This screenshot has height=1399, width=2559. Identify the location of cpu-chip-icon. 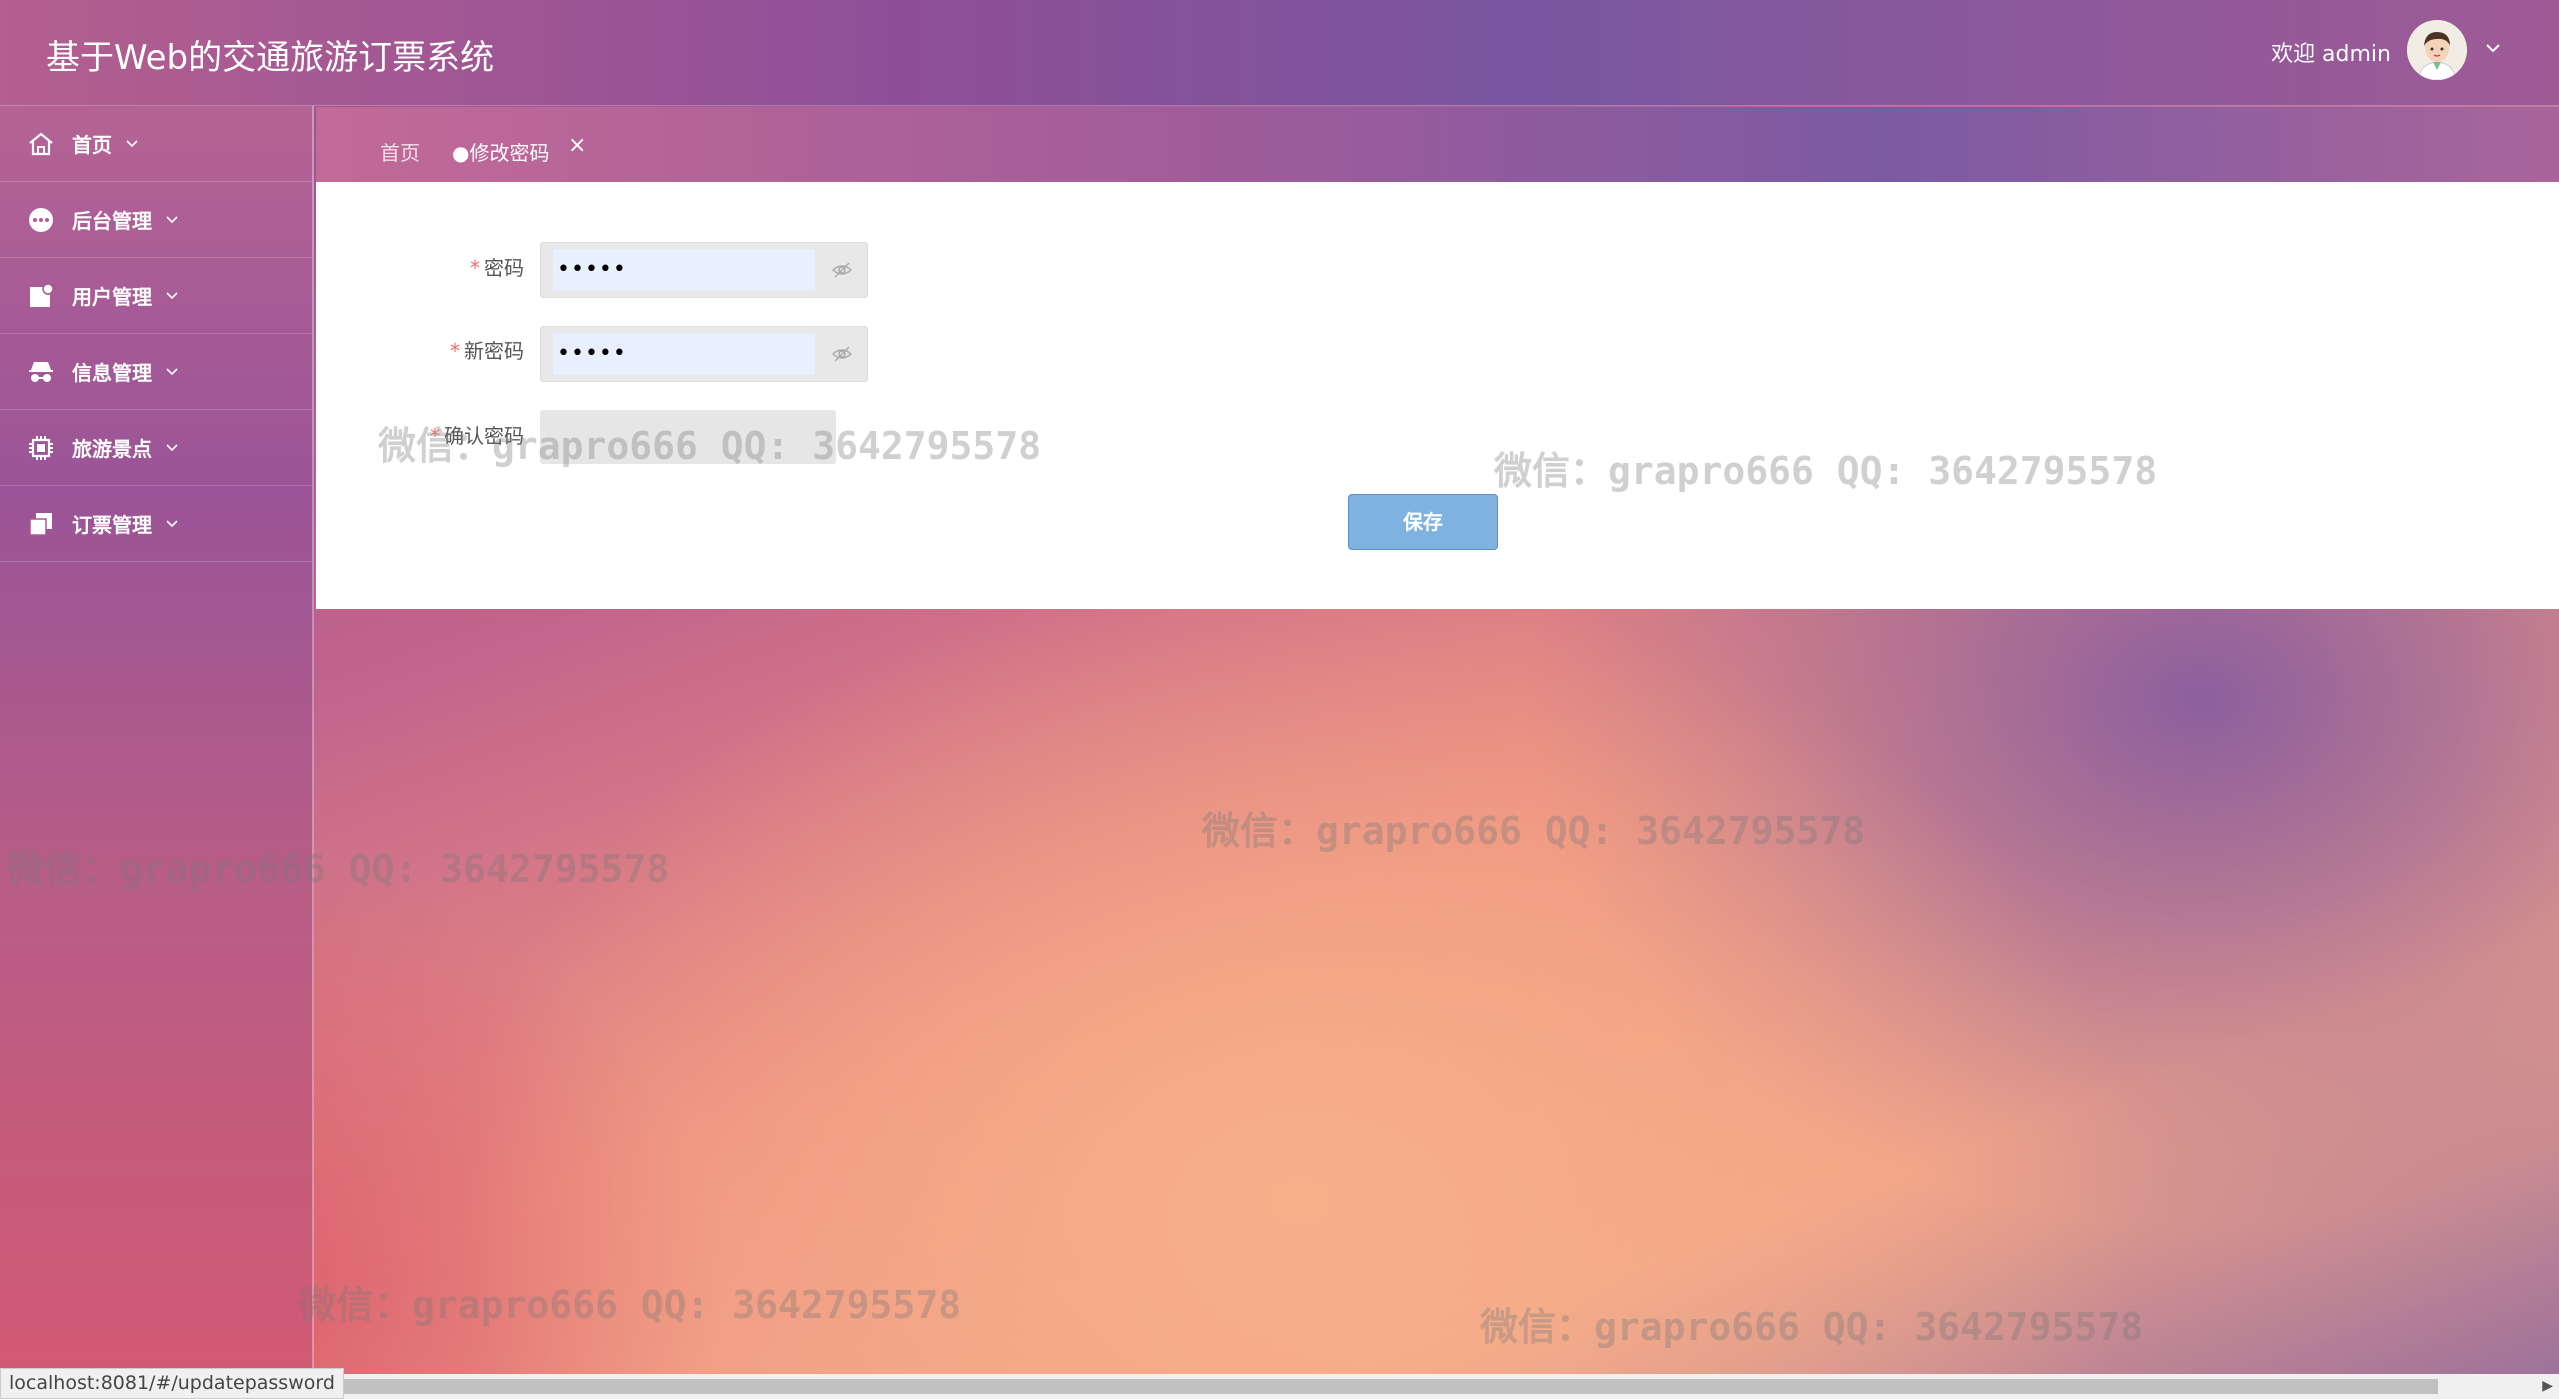
(41, 447).